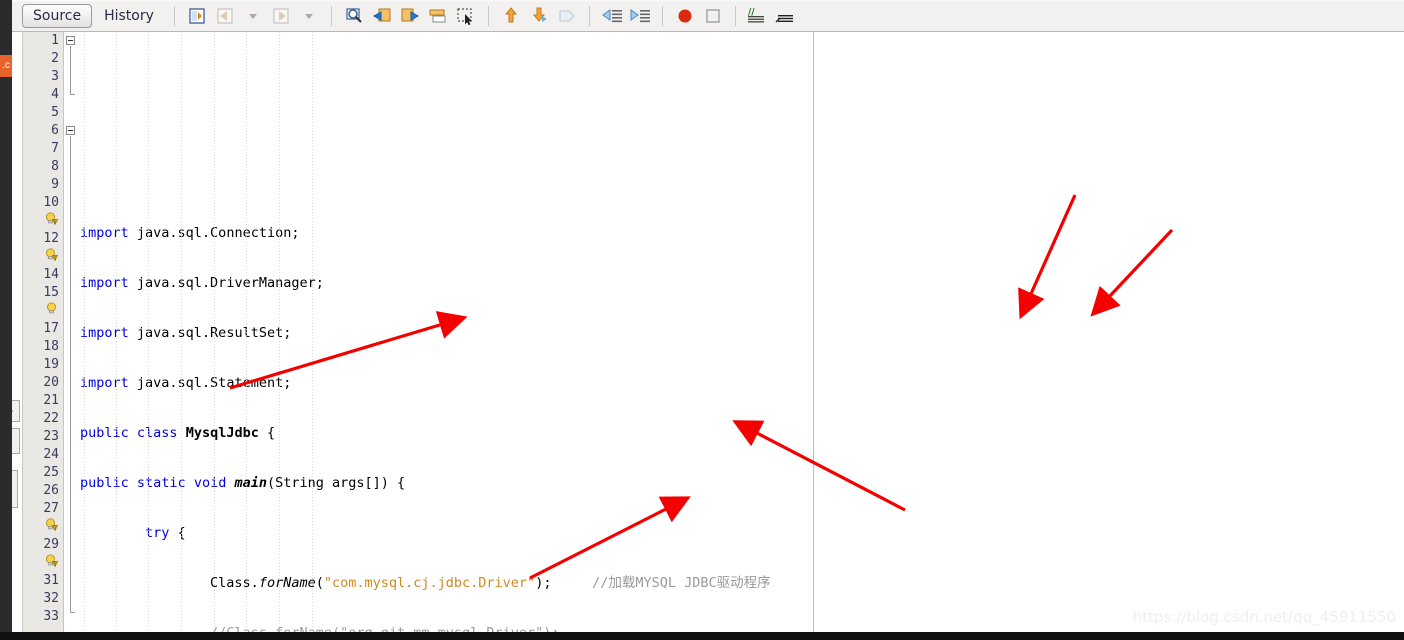  I want to click on tab-history: History, so click(129, 16).